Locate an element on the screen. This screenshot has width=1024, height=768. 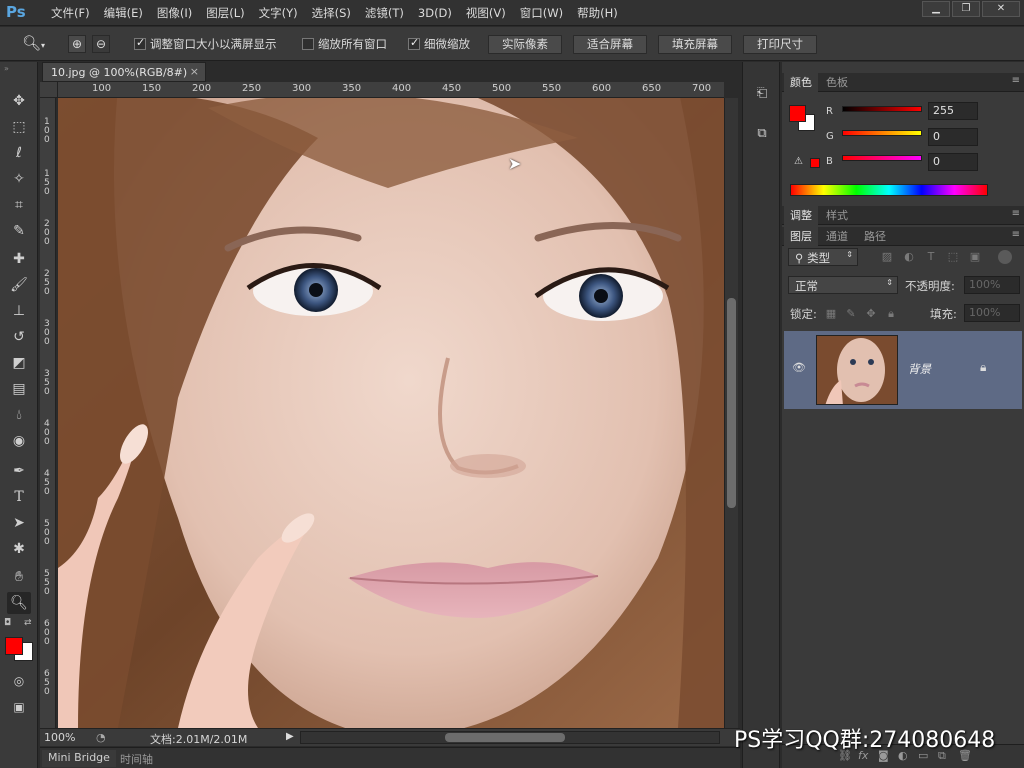
menu-type: 文字(Y) is located at coordinates (278, 13).